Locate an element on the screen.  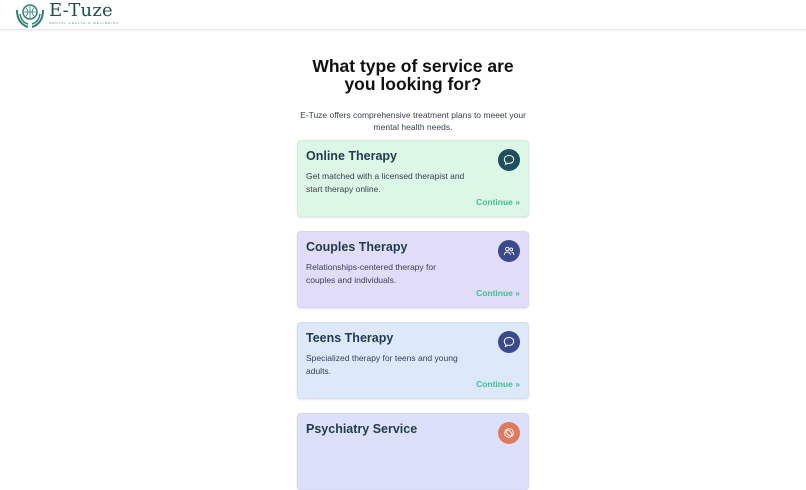
logo-link: E-Tuze MENTAL HEALTH & WELLBEING is located at coordinates (66, 14).